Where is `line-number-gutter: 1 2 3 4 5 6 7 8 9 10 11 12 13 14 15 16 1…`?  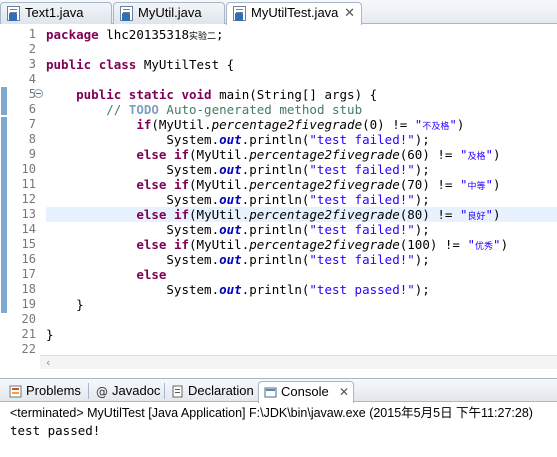
line-number-gutter: 1 2 3 4 5 6 7 8 9 10 11 12 13 14 15 16 1… is located at coordinates (24, 197).